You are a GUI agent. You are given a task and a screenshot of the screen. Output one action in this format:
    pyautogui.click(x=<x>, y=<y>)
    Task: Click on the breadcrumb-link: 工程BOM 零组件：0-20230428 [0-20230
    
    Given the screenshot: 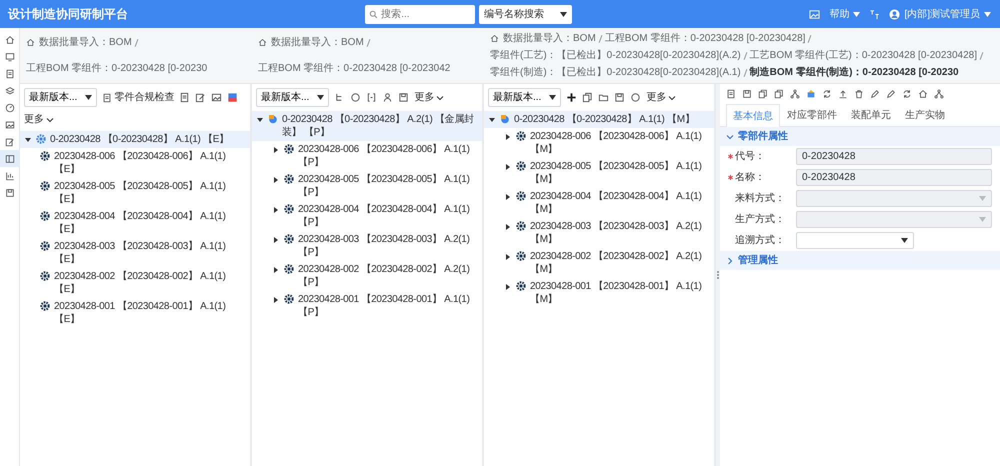 What is the action you would take?
    pyautogui.click(x=117, y=68)
    